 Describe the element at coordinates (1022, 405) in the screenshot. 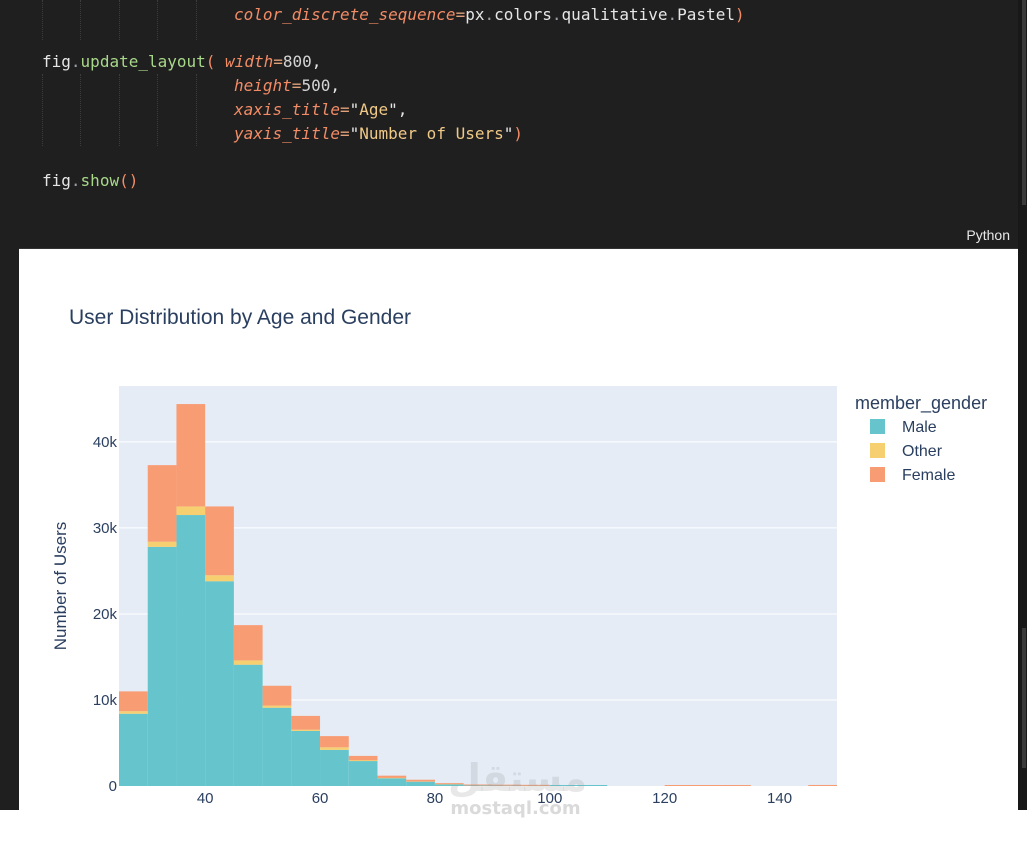

I see `scrollbar` at that location.